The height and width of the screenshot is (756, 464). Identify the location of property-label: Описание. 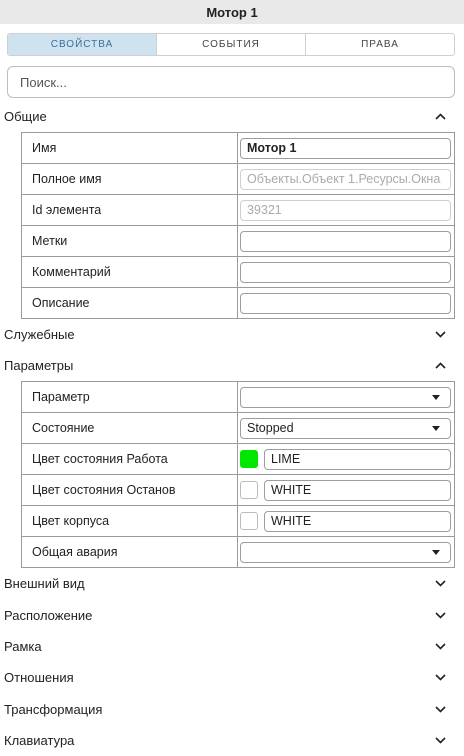
(129, 303).